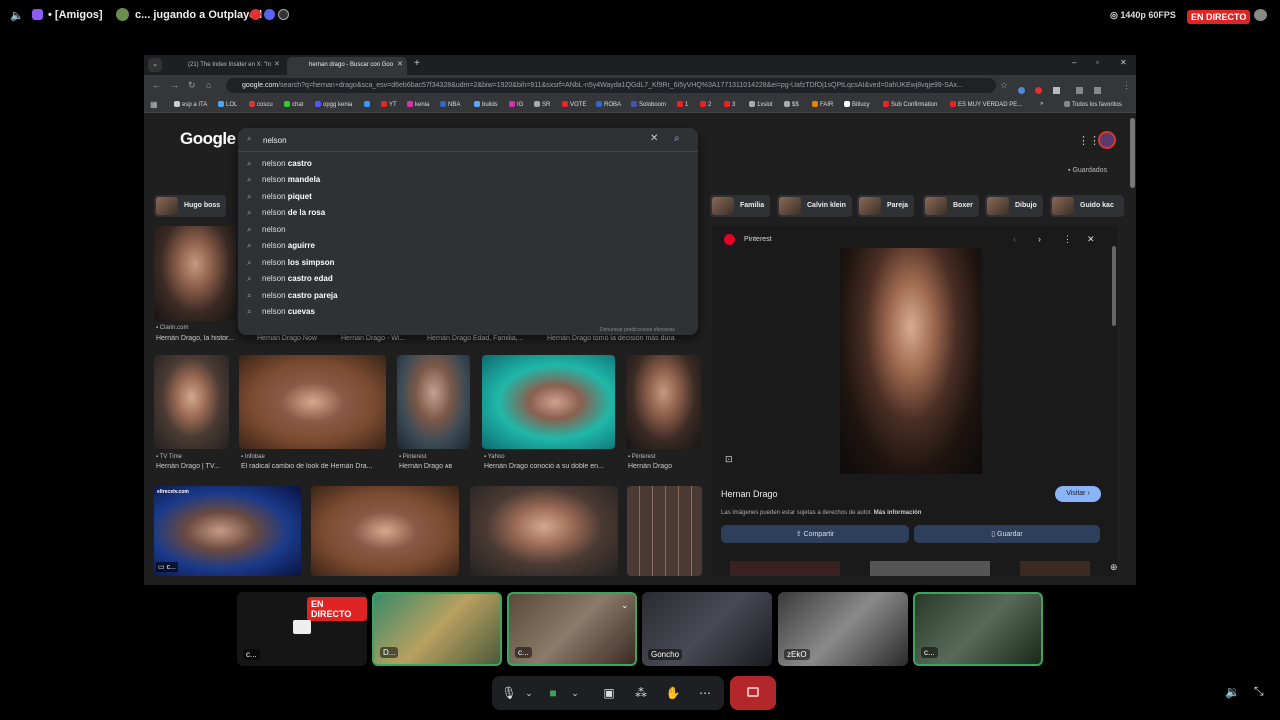 Image resolution: width=1280 pixels, height=720 pixels. Describe the element at coordinates (637, 330) in the screenshot. I see `report-predictions-link: Denunciar predicciones ofensivas` at that location.